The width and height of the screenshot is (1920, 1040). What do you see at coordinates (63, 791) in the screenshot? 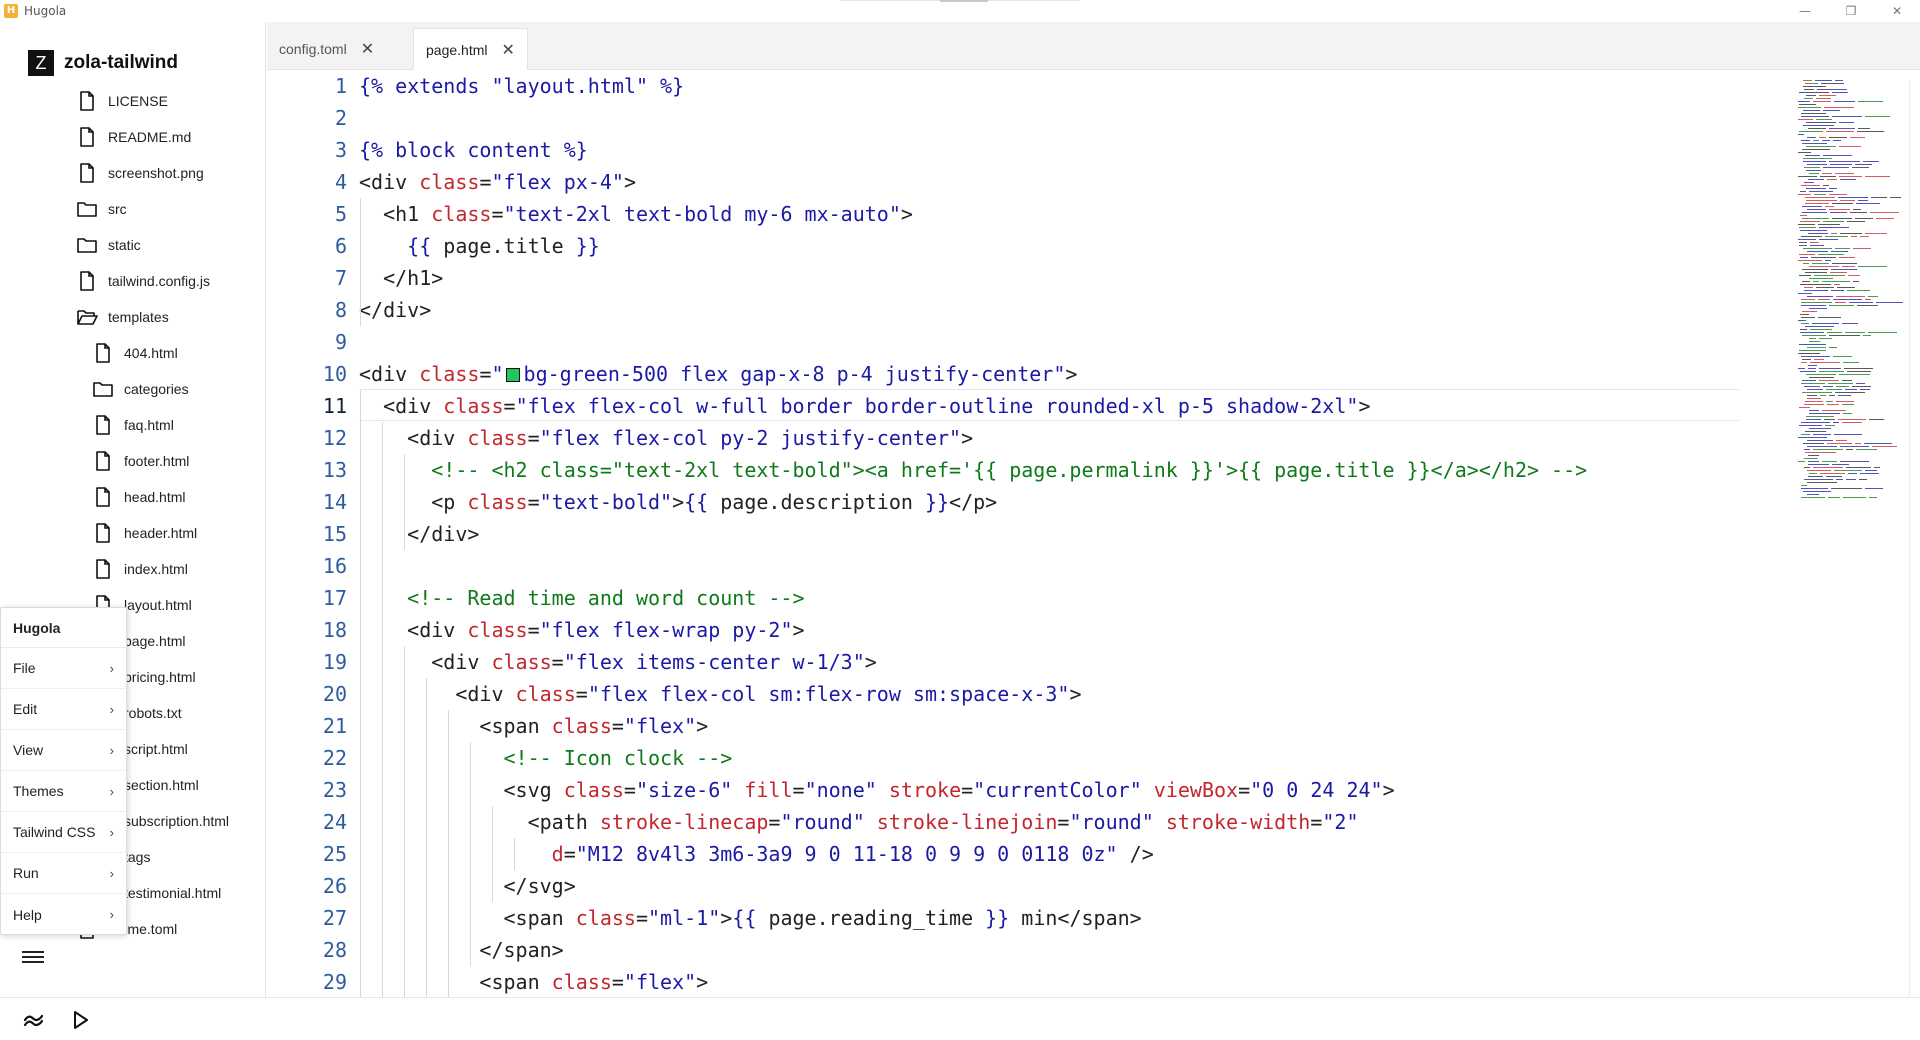
I see `menu-item-themes: Themes ›` at bounding box center [63, 791].